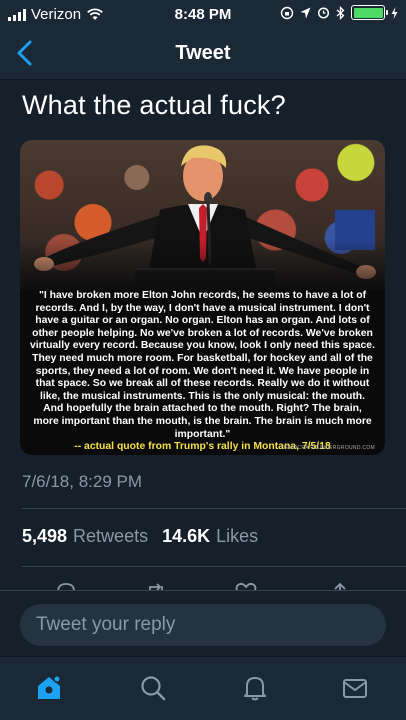  I want to click on search-icon, so click(153, 688).